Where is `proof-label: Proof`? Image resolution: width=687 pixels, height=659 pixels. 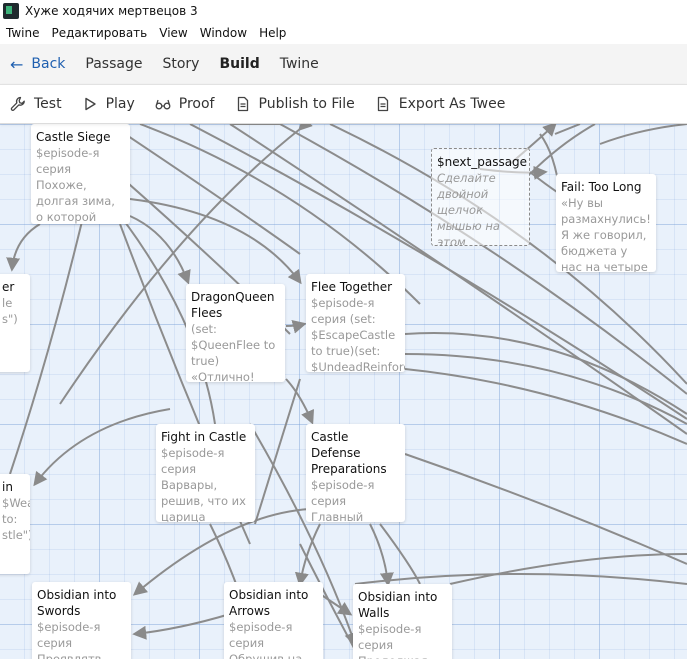 proof-label: Proof is located at coordinates (196, 104).